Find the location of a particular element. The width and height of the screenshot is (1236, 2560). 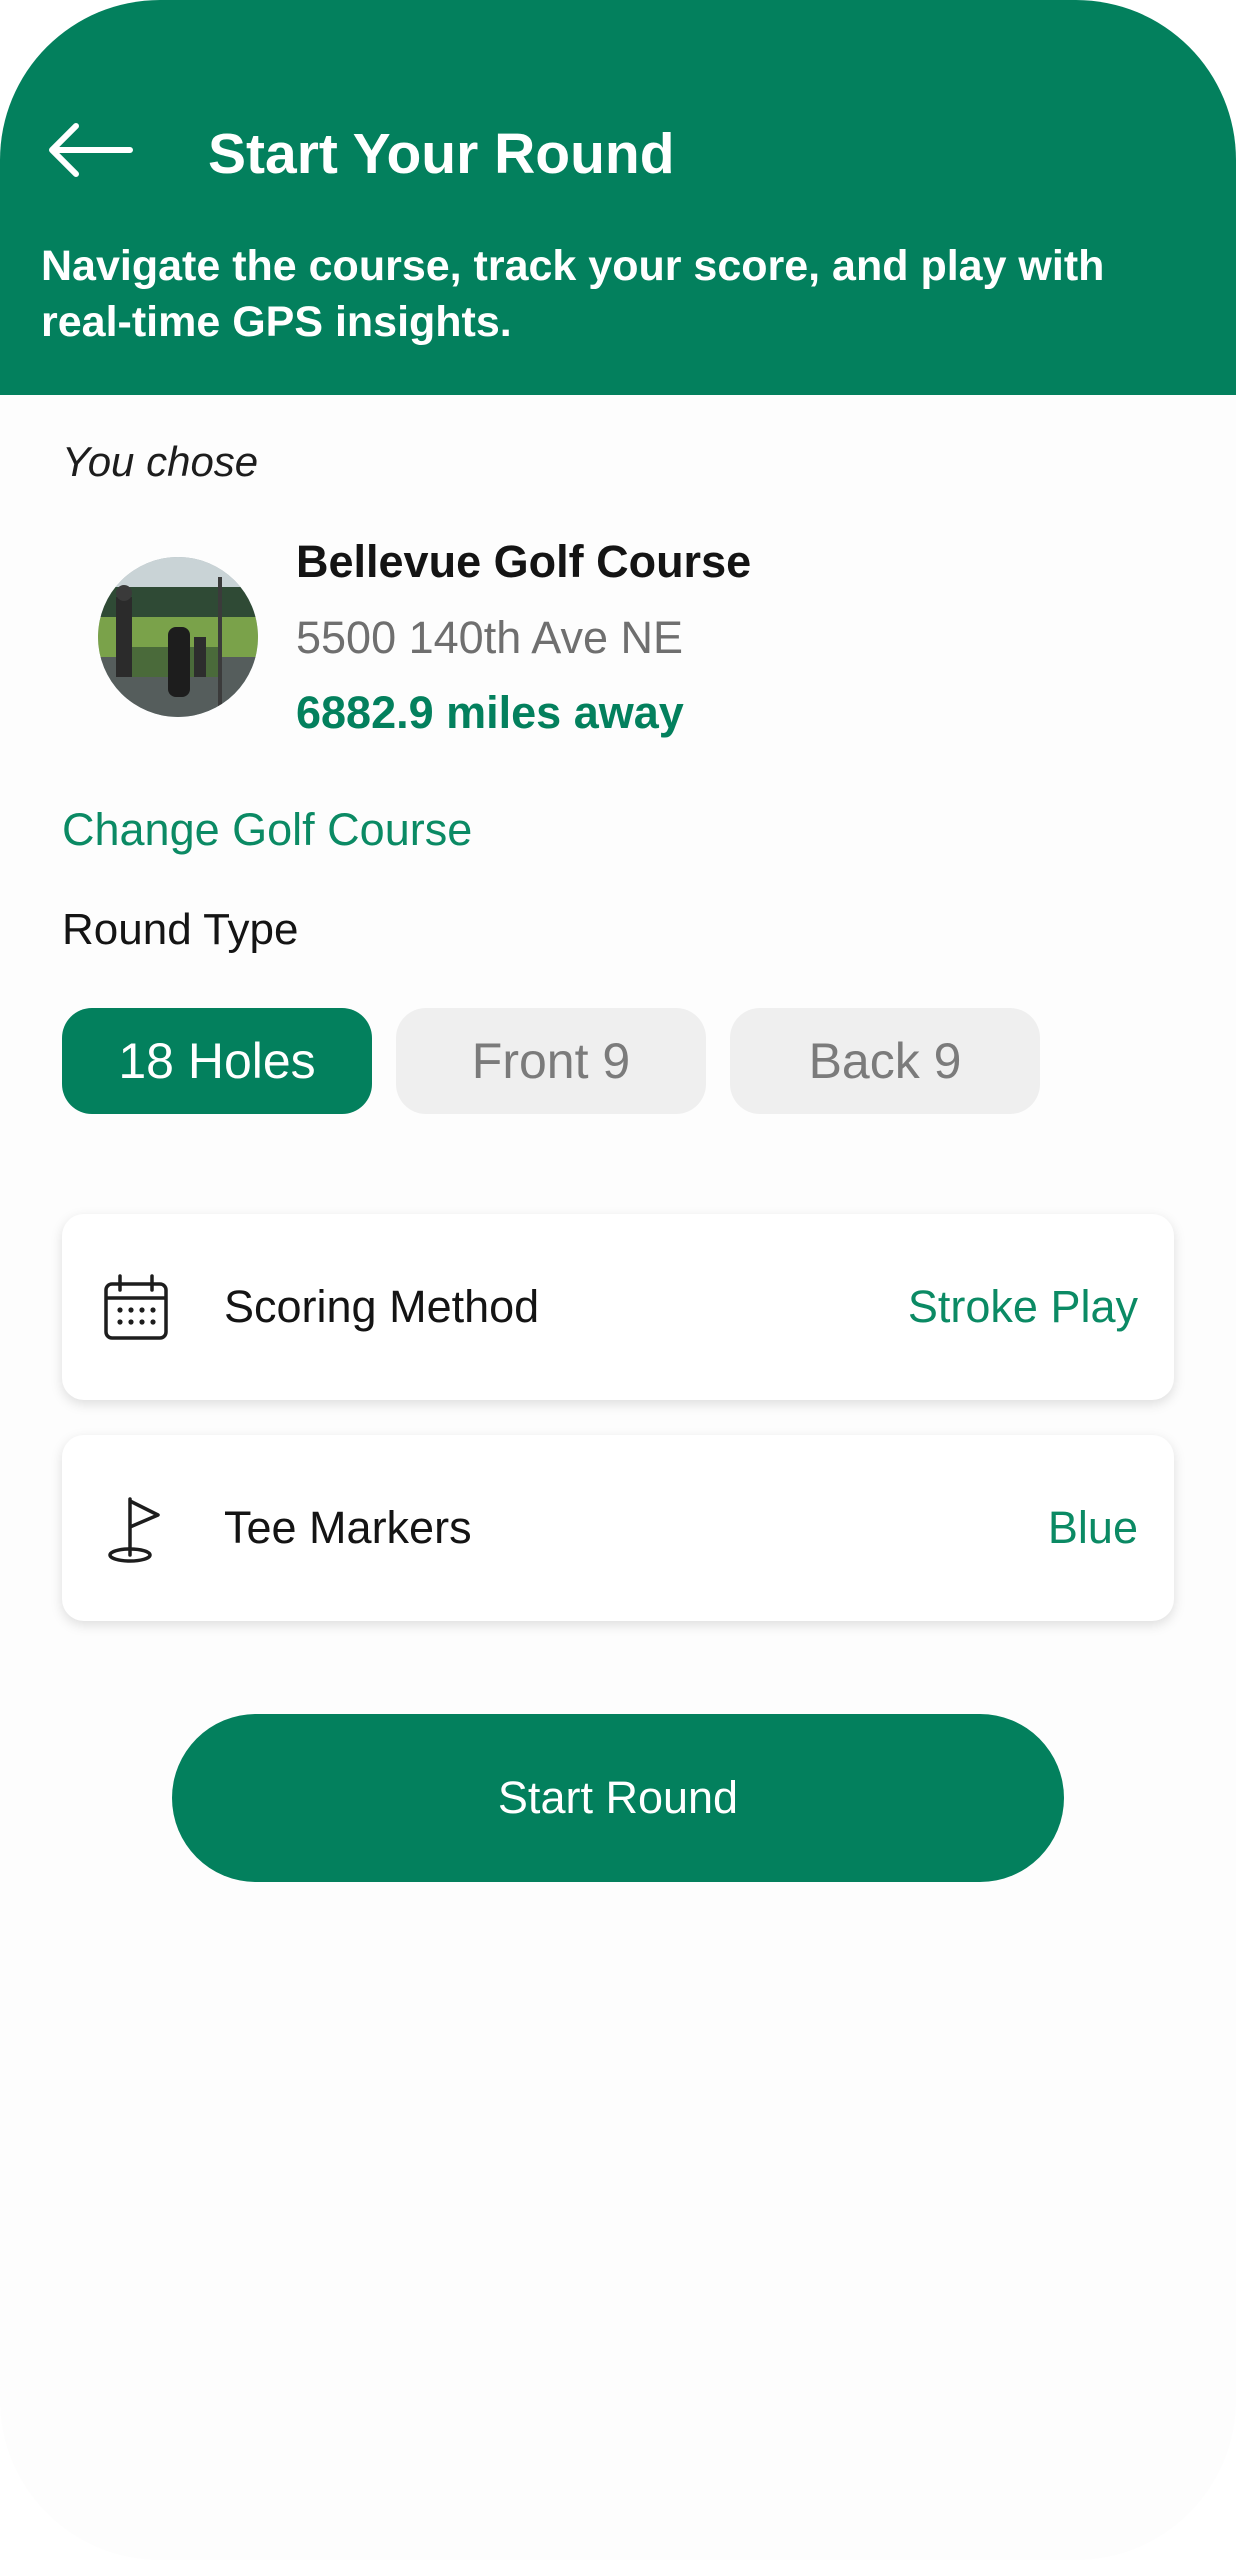

tee-markers-row: Tee Markers Blue is located at coordinates (618, 1528).